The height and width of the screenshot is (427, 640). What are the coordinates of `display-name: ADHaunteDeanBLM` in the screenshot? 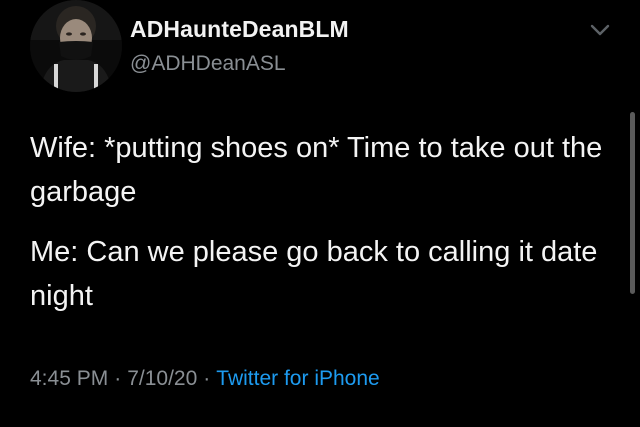 It's located at (239, 29).